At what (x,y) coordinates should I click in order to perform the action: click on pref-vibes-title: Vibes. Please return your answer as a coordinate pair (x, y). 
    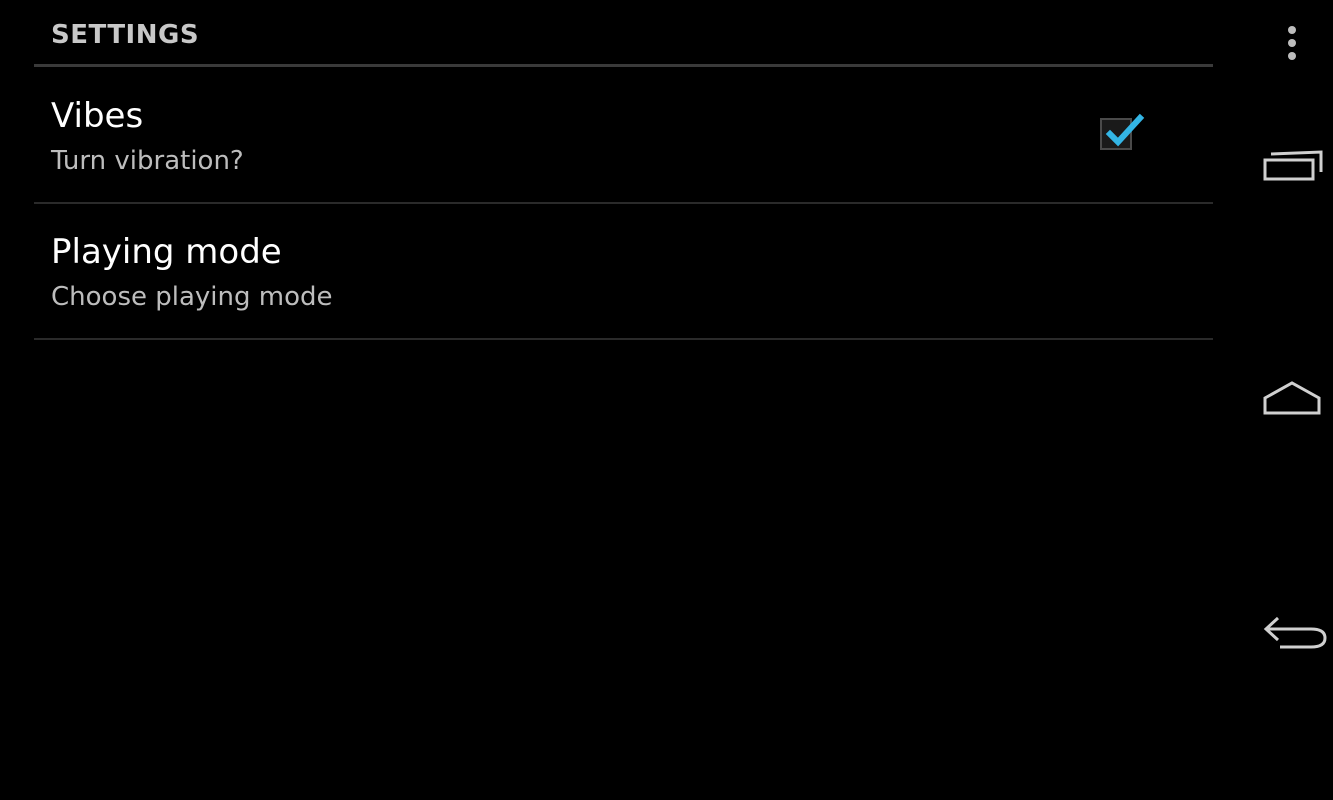
    Looking at the image, I should click on (97, 116).